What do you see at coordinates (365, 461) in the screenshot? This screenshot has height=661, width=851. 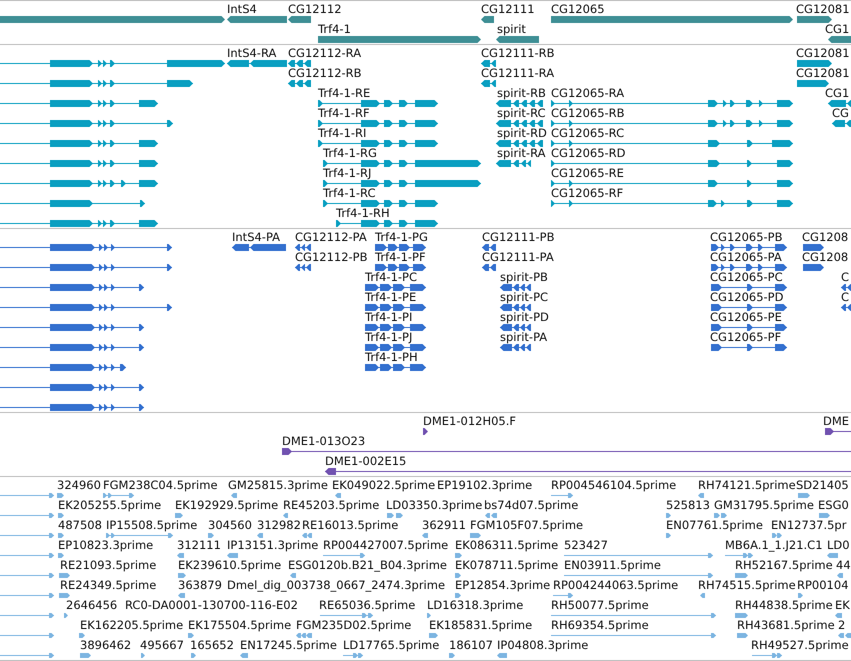 I see `clone-label: DME1-002E15` at bounding box center [365, 461].